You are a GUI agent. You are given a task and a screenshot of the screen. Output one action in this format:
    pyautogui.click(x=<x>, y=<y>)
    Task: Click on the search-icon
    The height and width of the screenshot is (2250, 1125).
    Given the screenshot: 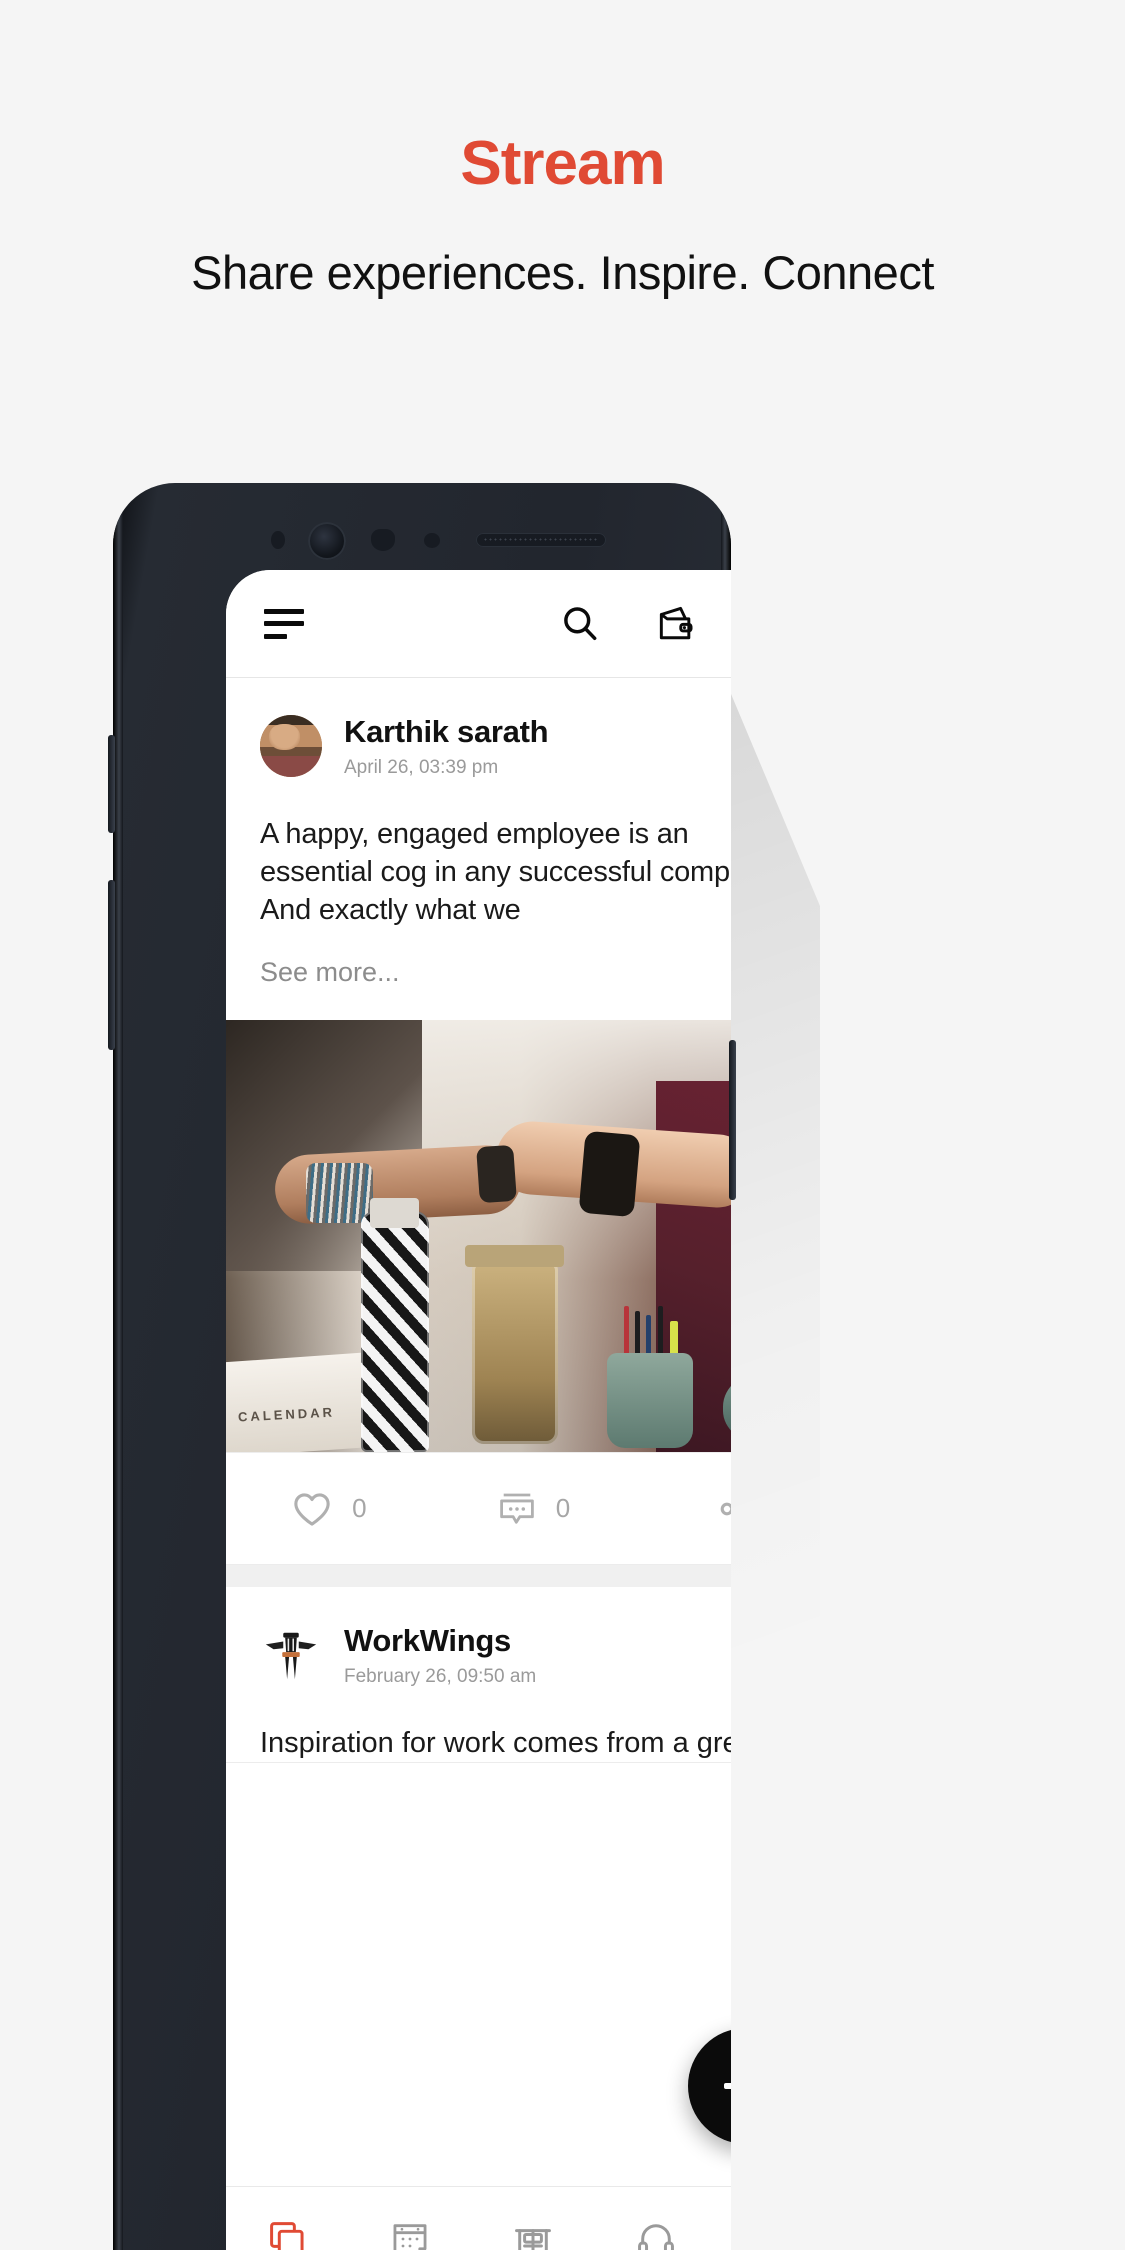 What is the action you would take?
    pyautogui.click(x=580, y=624)
    